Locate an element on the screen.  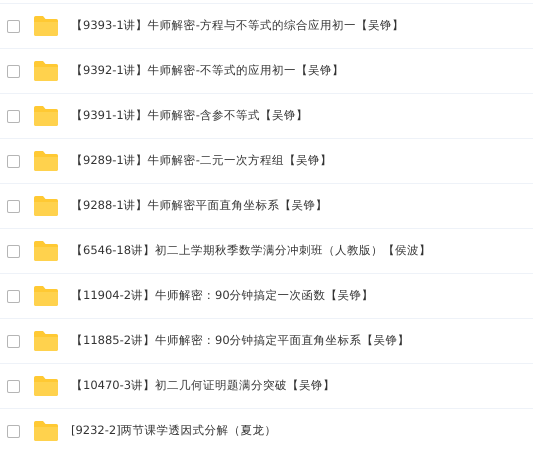
file-name: 【9392-1讲】牛师解密-不等式的应用初一【吴铮】 is located at coordinates (207, 71).